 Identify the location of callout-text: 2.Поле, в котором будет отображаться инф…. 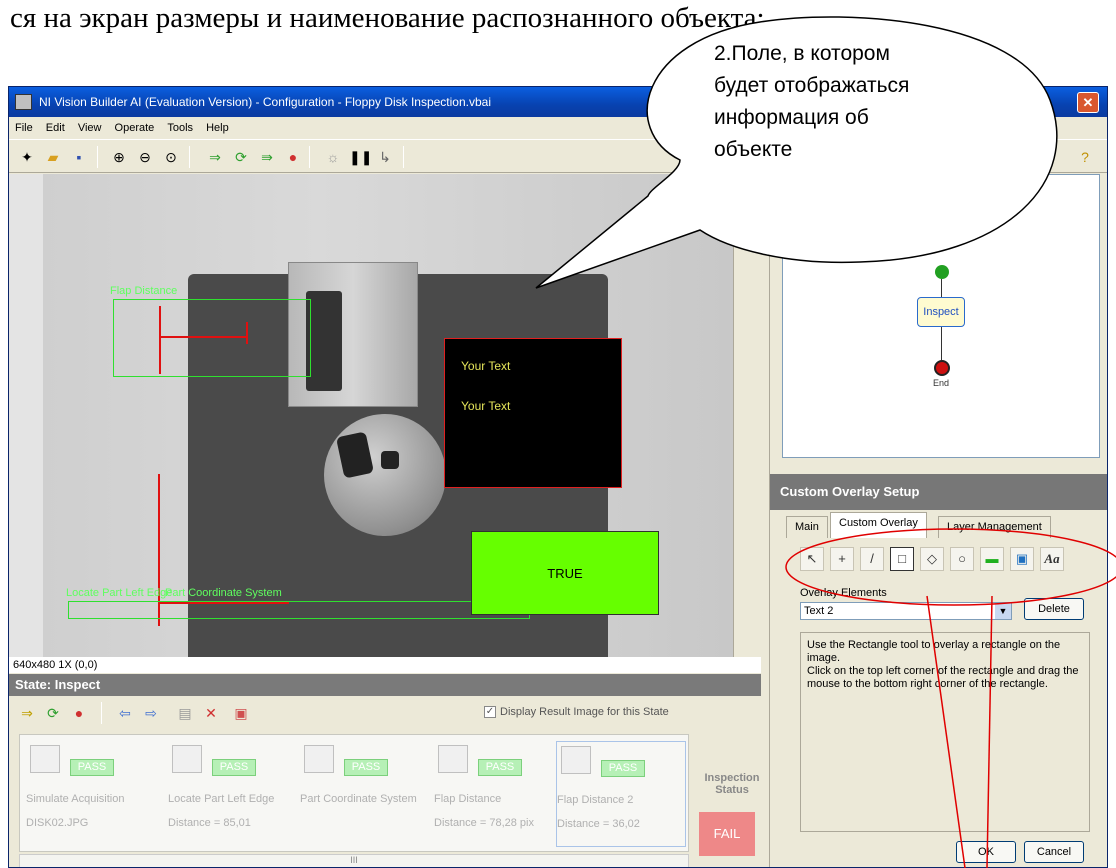
(812, 101).